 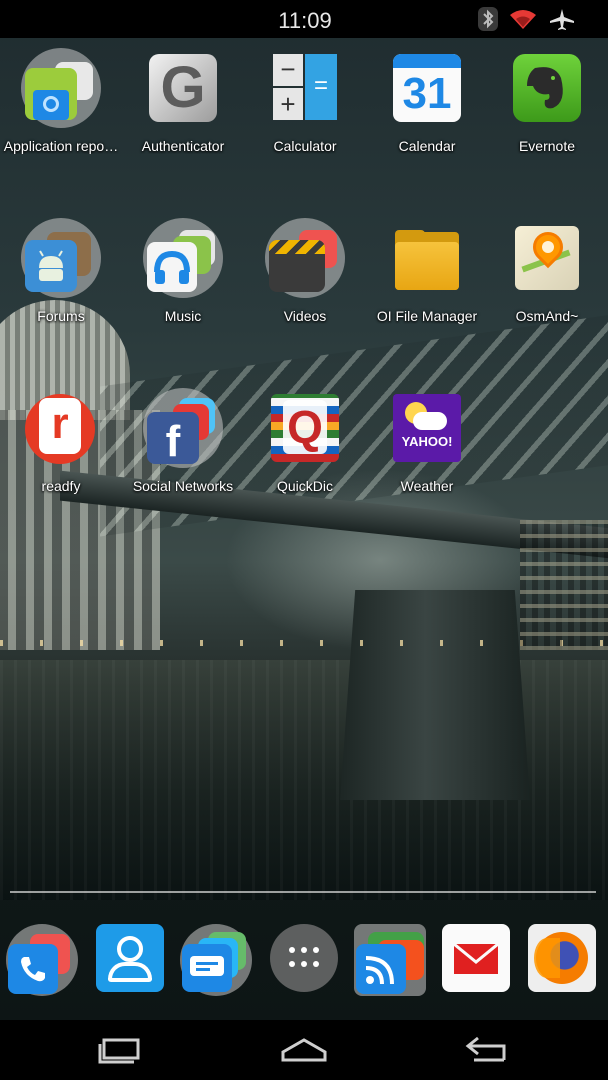 What do you see at coordinates (304, 486) in the screenshot?
I see `app-label: QuickDic` at bounding box center [304, 486].